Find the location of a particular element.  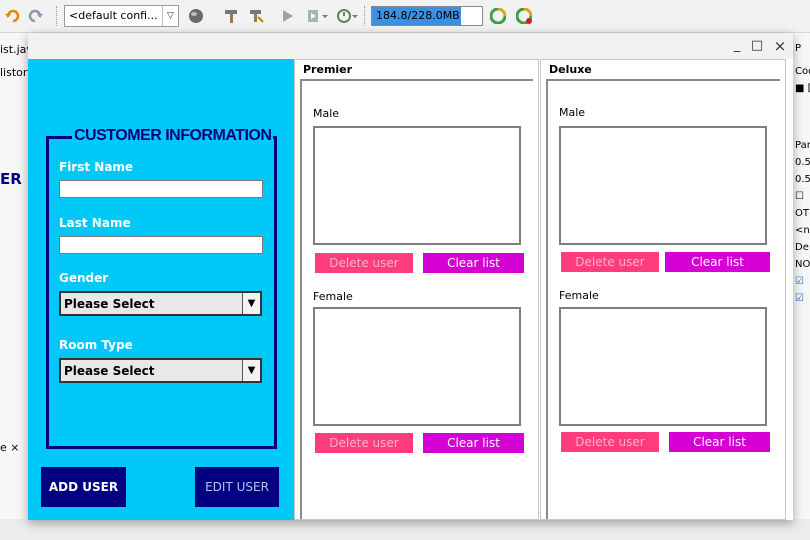

design-preview-fragment: ER IN is located at coordinates (14, 179).